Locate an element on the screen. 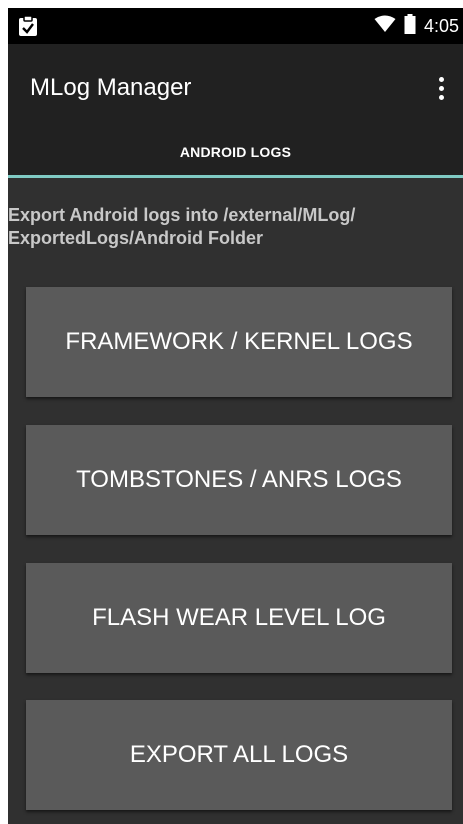  status-icons: 4:05 is located at coordinates (416, 26).